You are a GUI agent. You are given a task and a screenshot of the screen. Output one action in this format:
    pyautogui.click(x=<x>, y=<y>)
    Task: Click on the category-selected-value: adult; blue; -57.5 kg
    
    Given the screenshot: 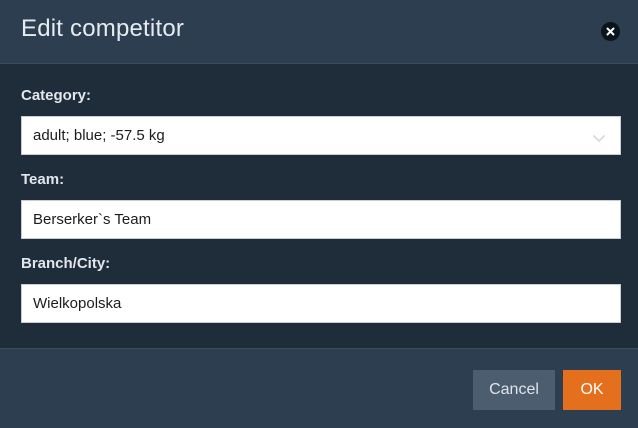 What is the action you would take?
    pyautogui.click(x=99, y=135)
    